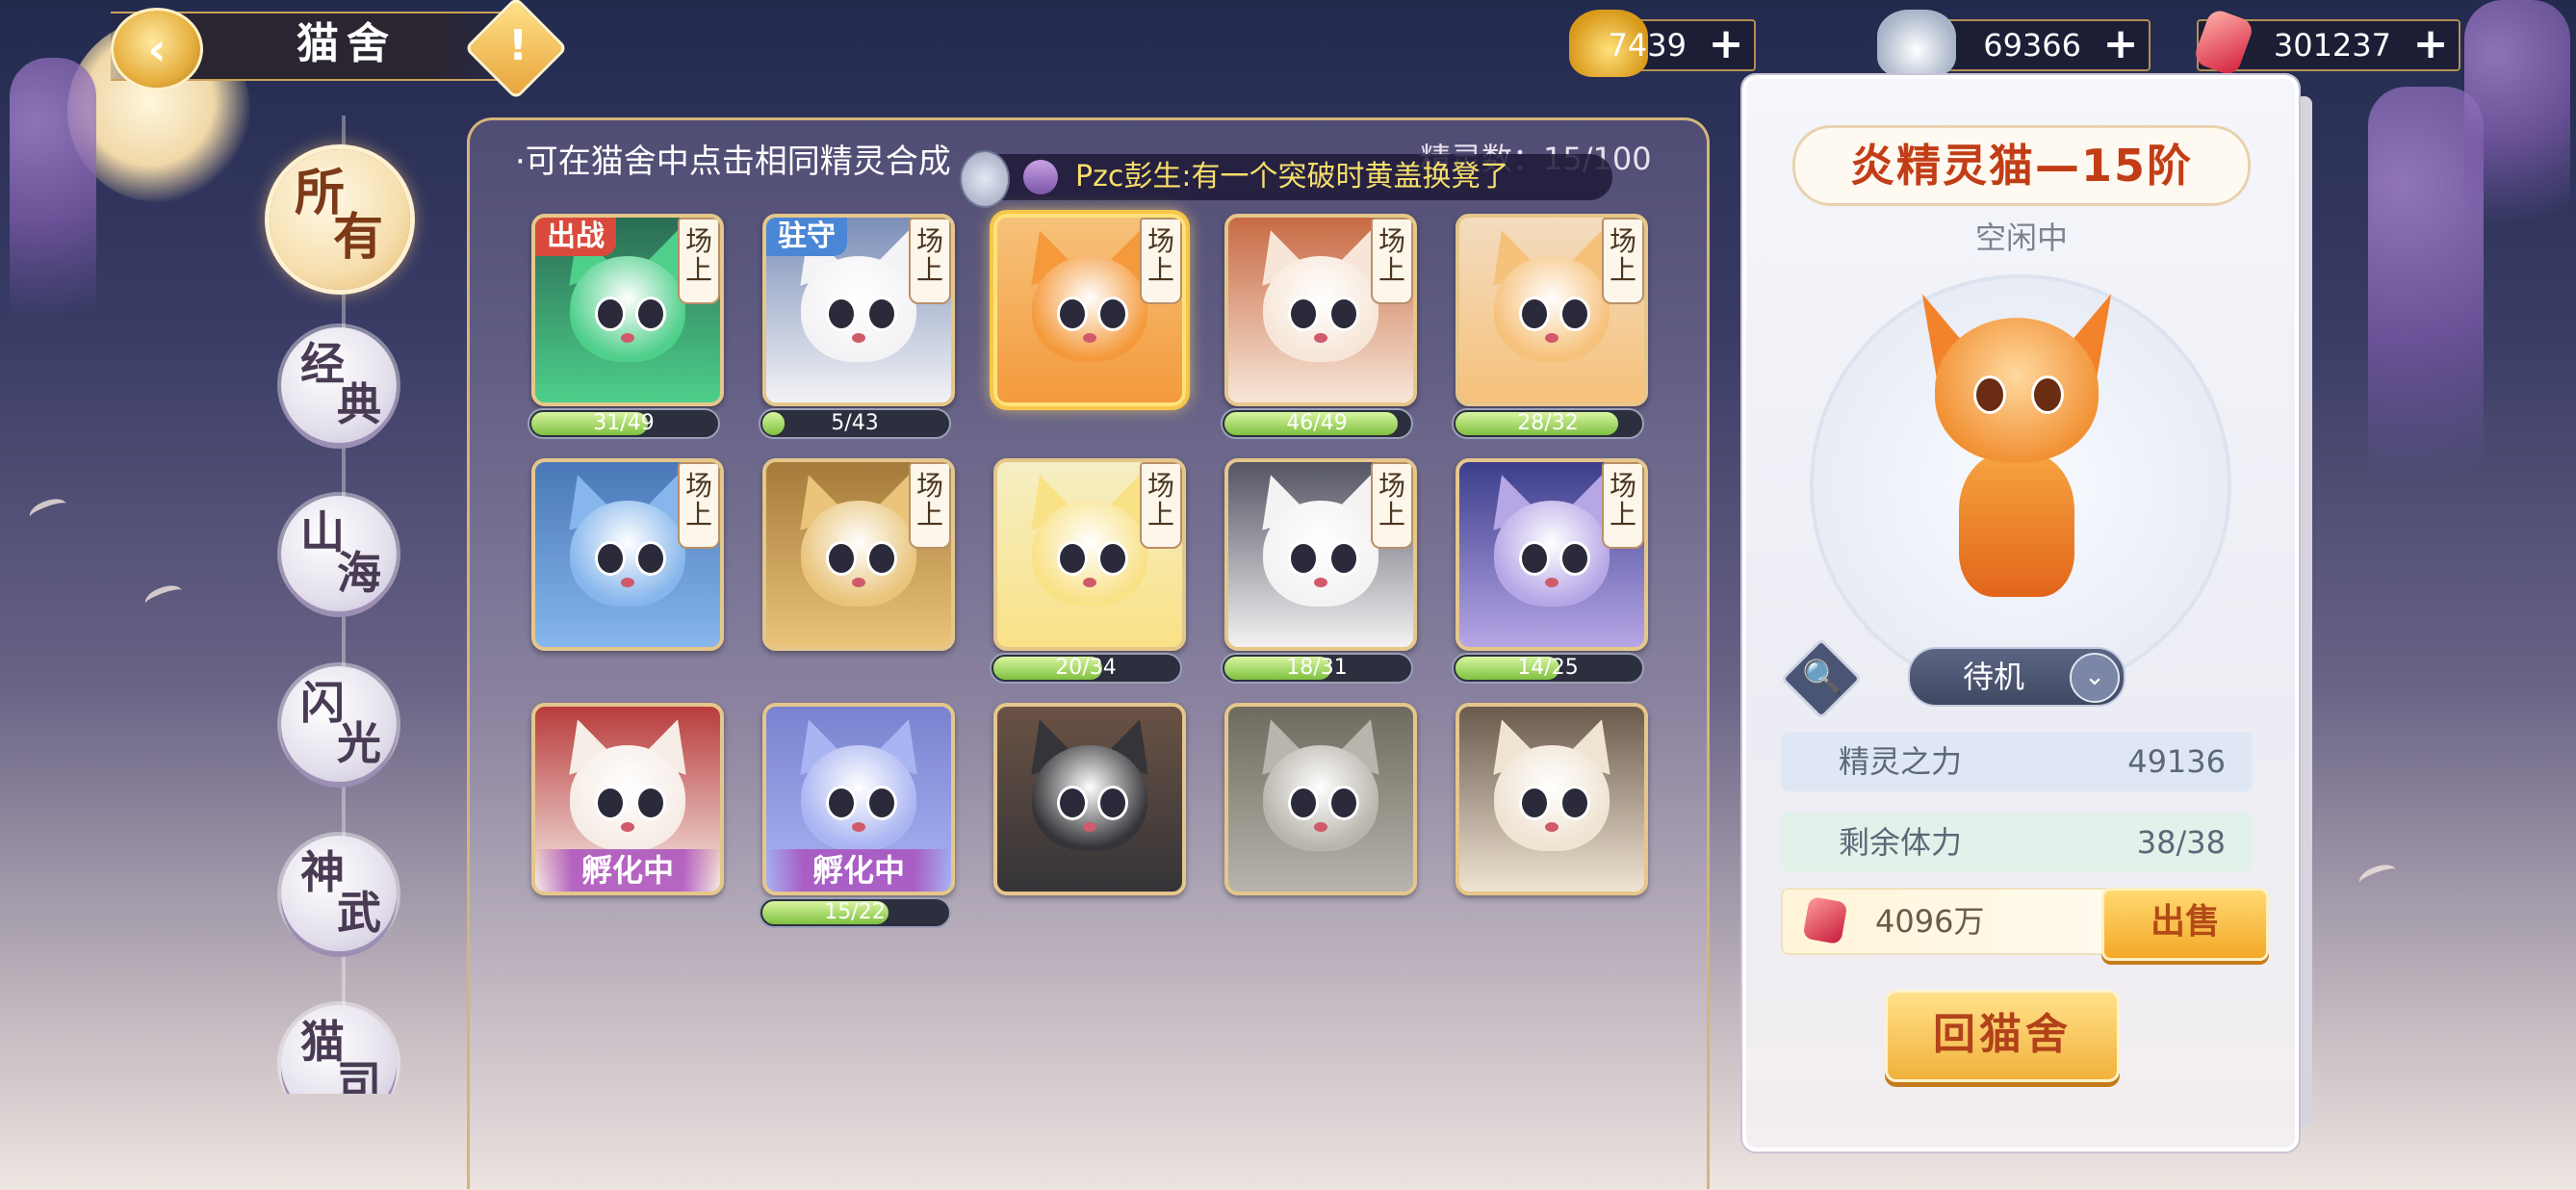 This screenshot has width=2576, height=1190. Describe the element at coordinates (359, 743) in the screenshot. I see `tab-label: 光` at that location.